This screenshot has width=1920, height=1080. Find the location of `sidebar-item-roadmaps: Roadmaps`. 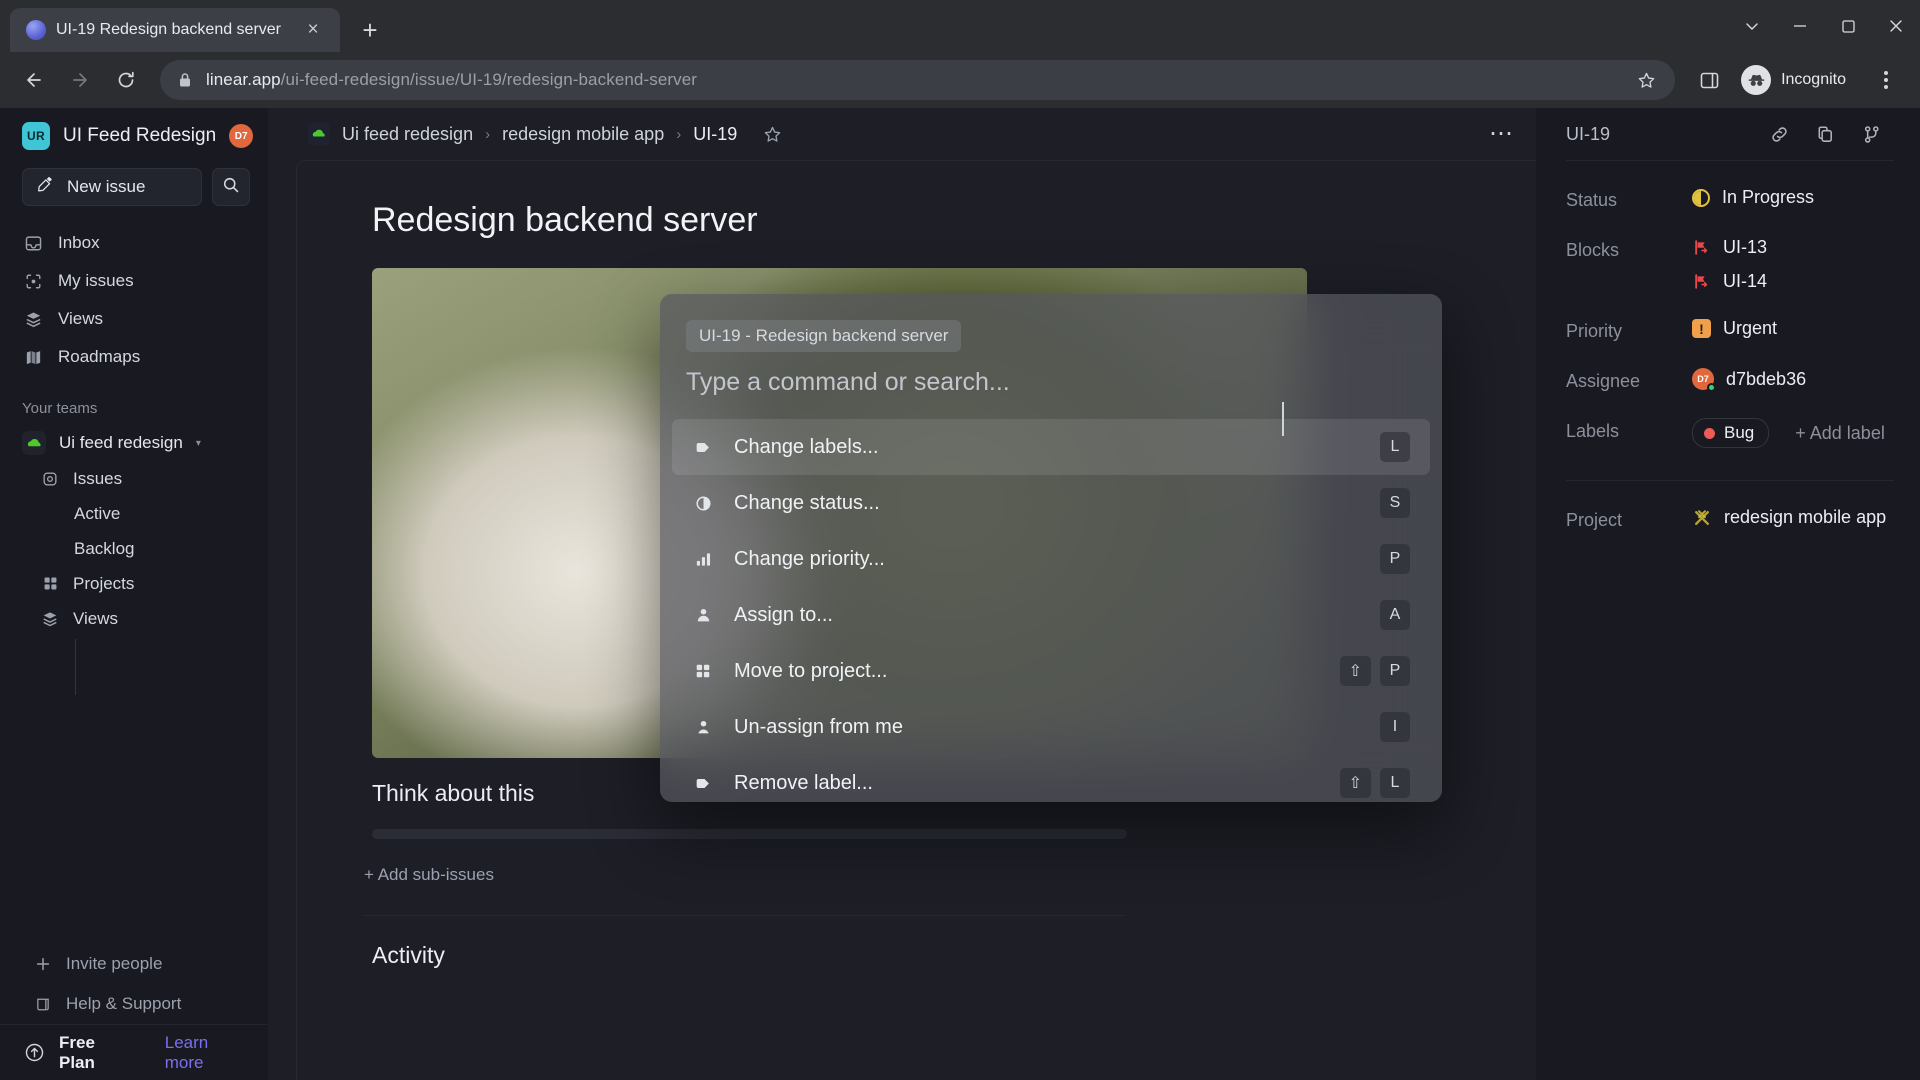

sidebar-item-roadmaps: Roadmaps is located at coordinates (134, 357).